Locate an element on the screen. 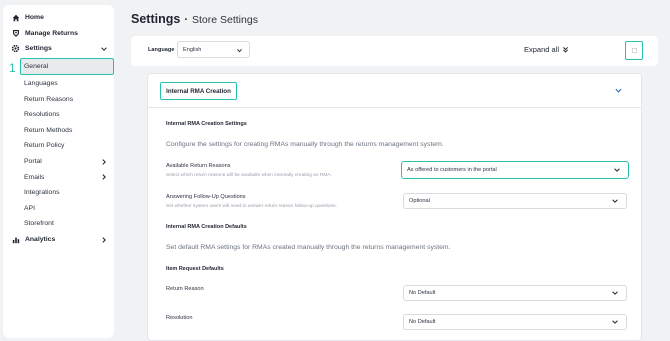 The width and height of the screenshot is (670, 341). sidebar-item-general: General is located at coordinates (58, 67).